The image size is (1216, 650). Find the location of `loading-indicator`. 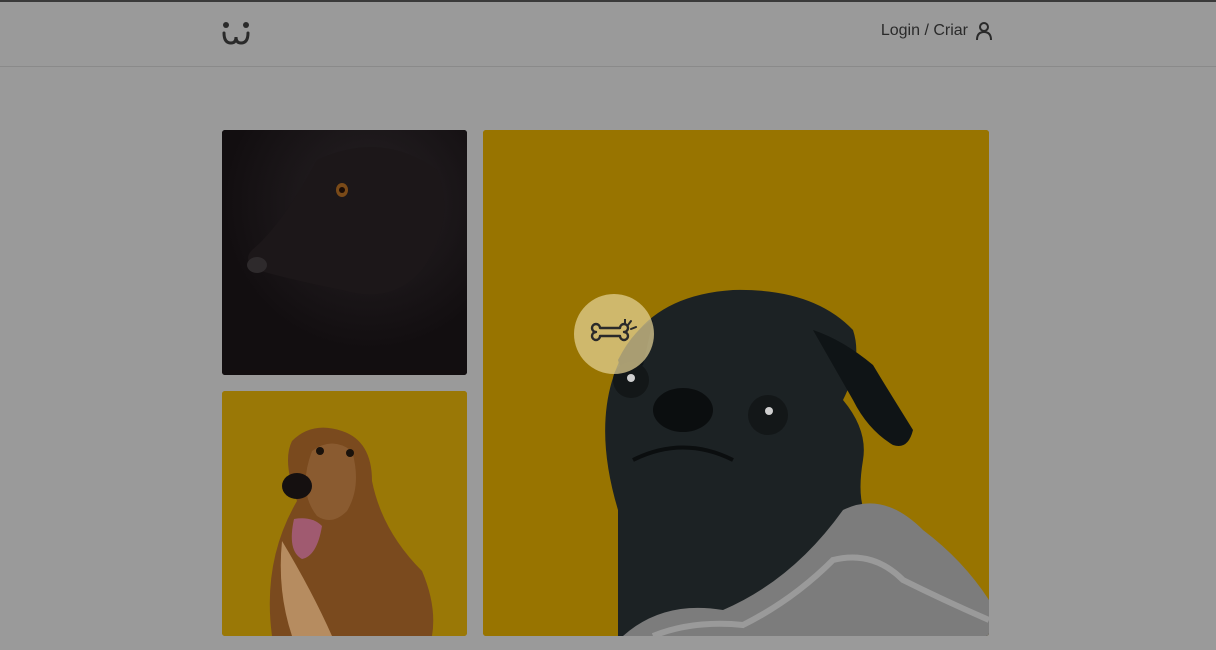

loading-indicator is located at coordinates (614, 334).